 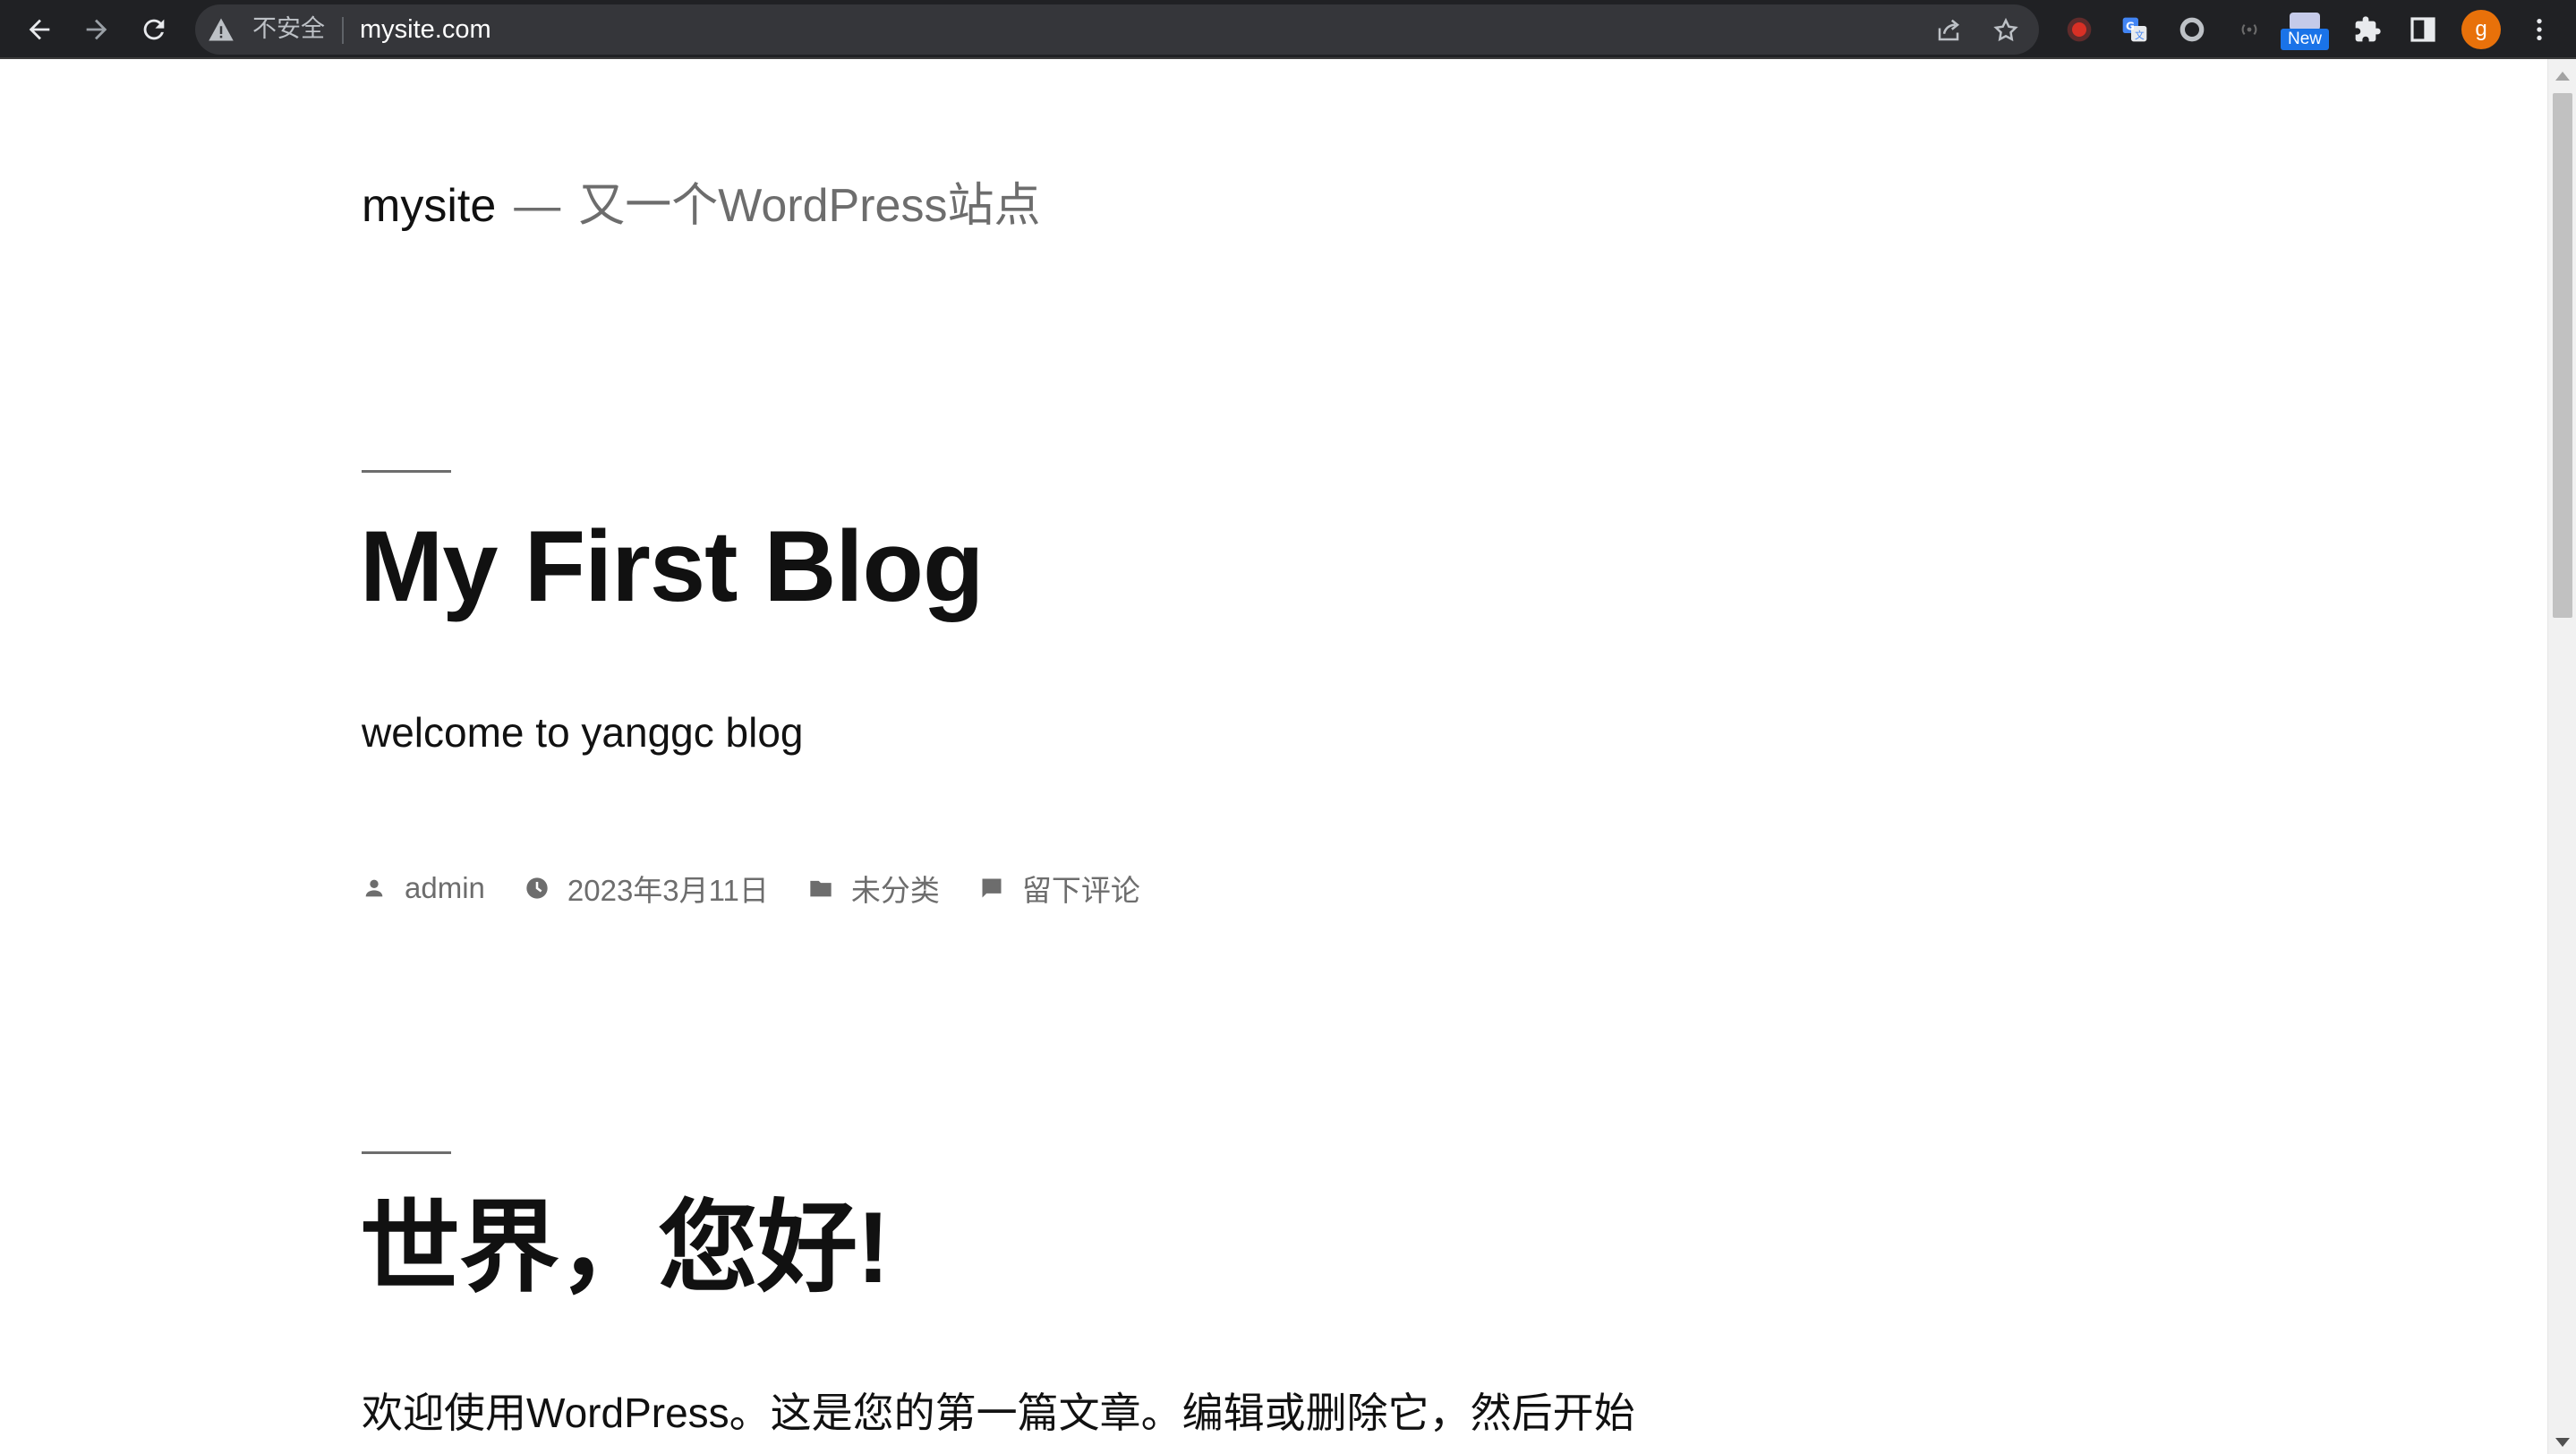 I want to click on side-panel-button, so click(x=2423, y=29).